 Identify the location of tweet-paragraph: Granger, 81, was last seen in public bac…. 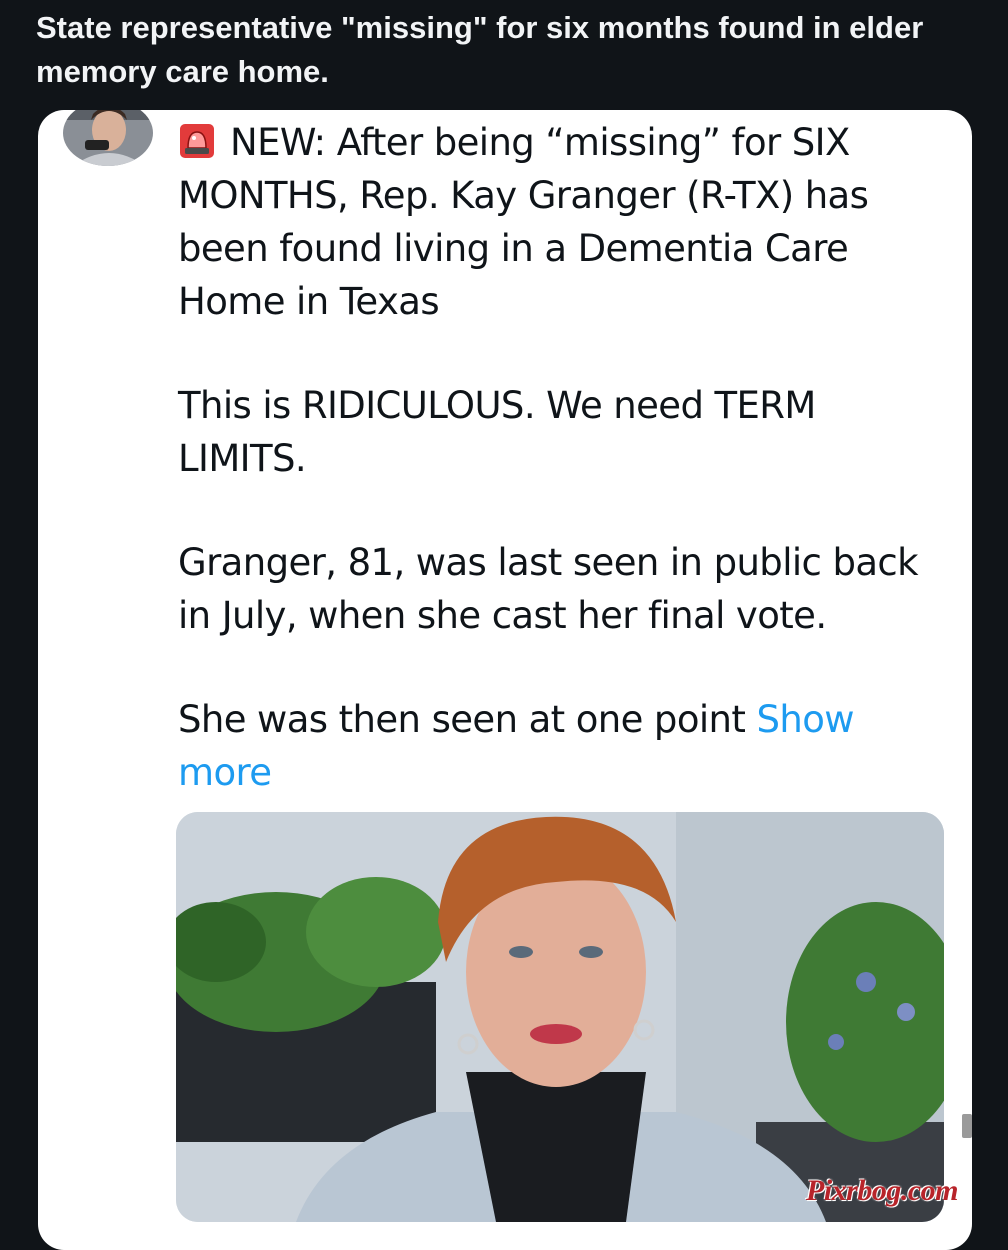
(548, 589).